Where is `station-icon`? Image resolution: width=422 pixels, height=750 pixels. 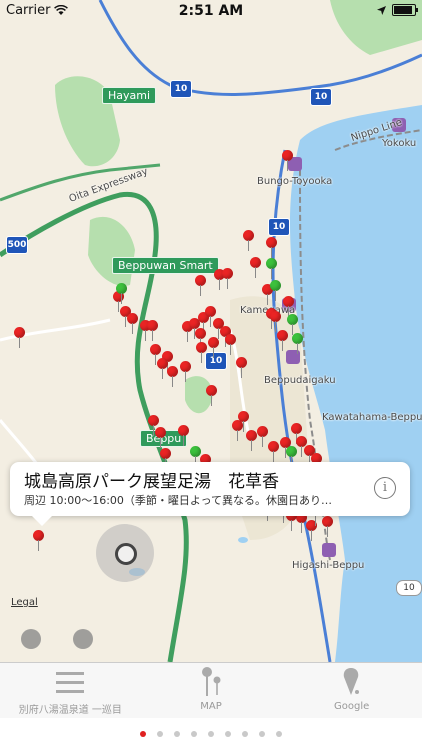 station-icon is located at coordinates (329, 550).